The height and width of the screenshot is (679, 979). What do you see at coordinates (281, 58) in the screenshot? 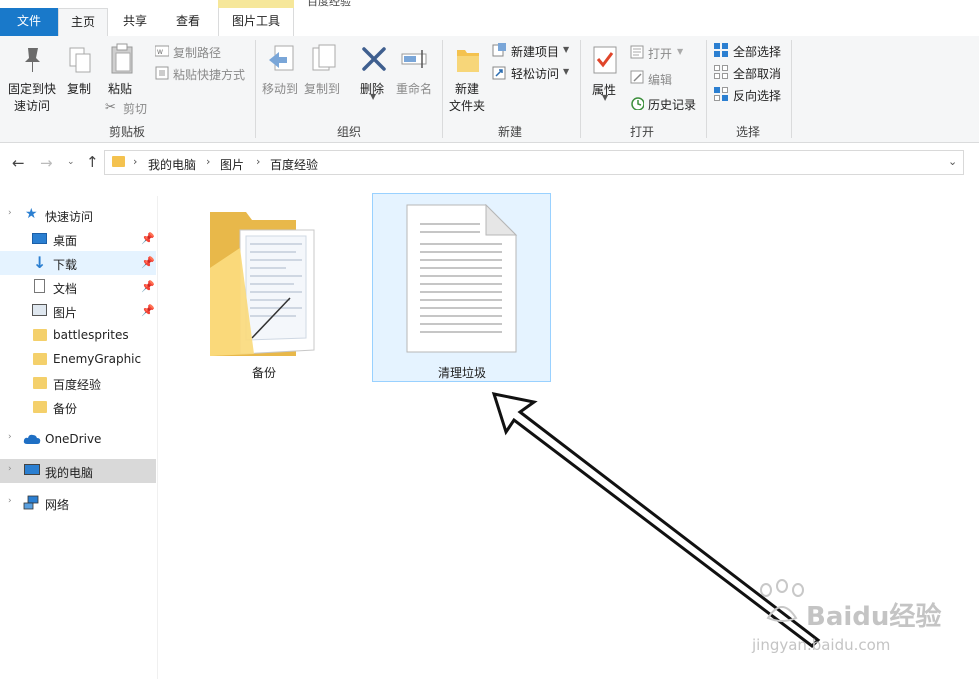
I see `move-to-icon` at bounding box center [281, 58].